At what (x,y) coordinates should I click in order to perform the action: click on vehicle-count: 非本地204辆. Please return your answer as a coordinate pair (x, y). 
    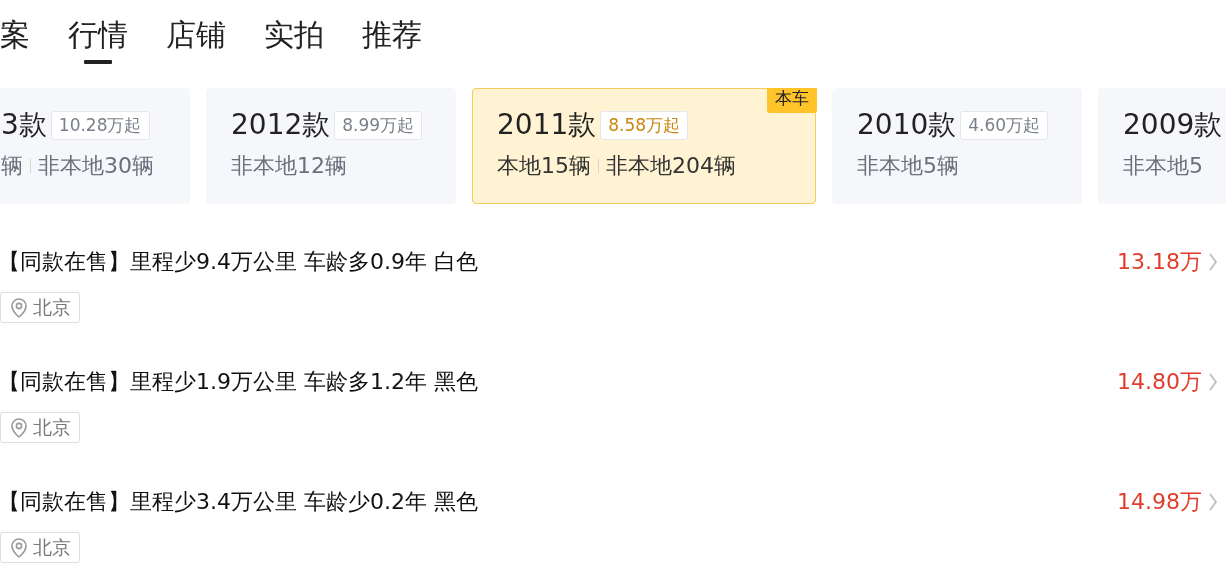
    Looking at the image, I should click on (671, 166).